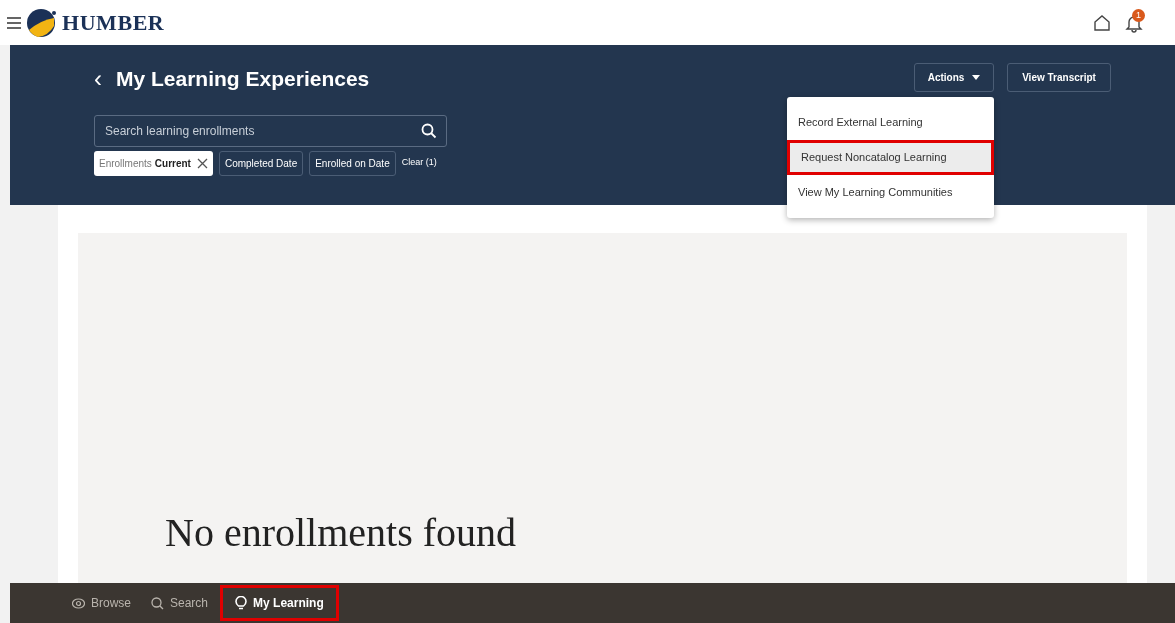  Describe the element at coordinates (270, 130) in the screenshot. I see `search-field: Search learning enrollments` at that location.